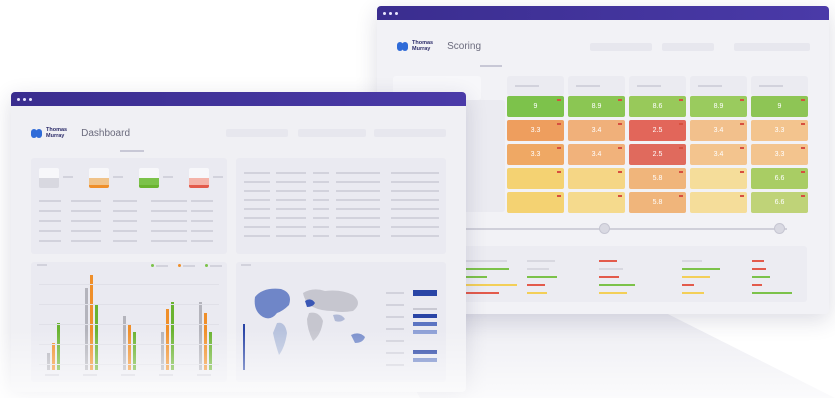  I want to click on x-tick-label, so click(52, 375).